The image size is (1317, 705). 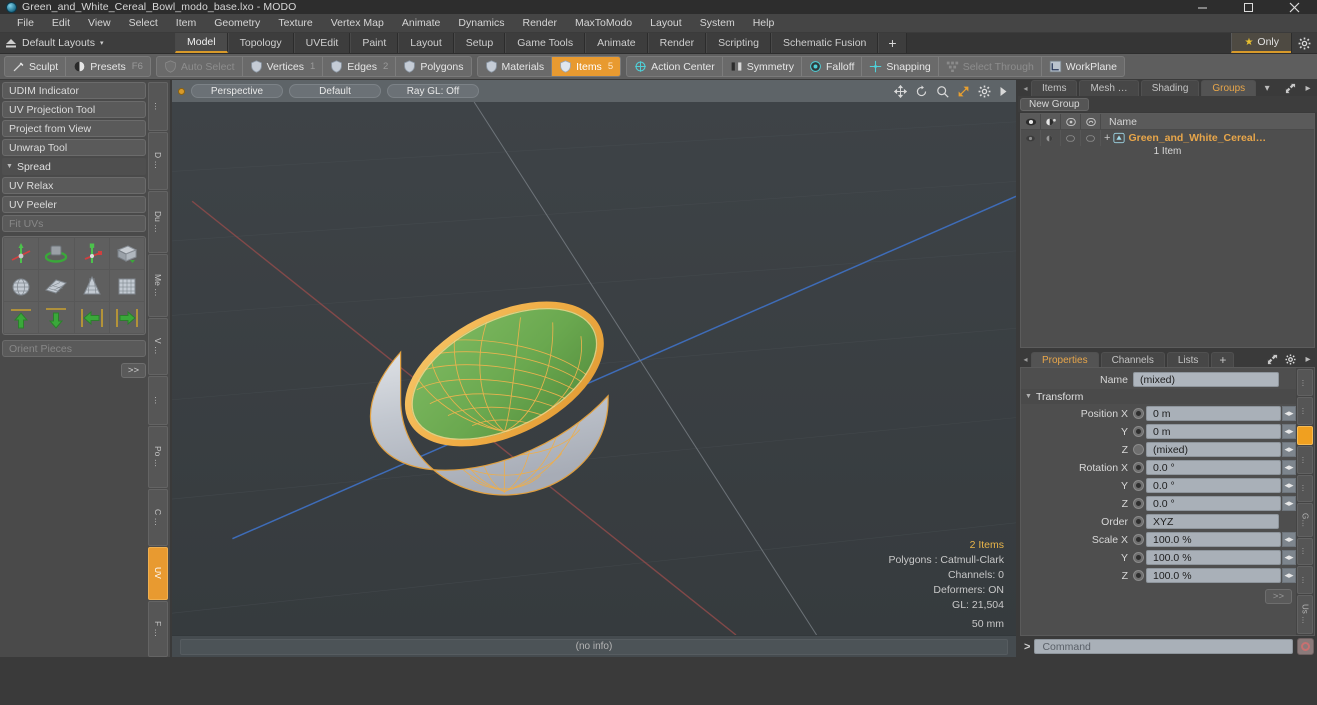 I want to click on presets-button: Presets F6, so click(x=108, y=66).